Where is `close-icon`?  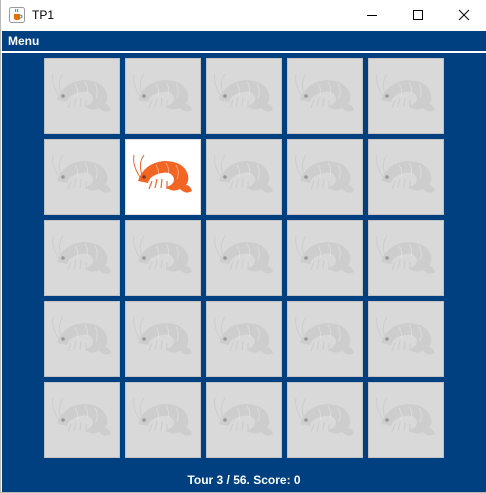 close-icon is located at coordinates (464, 15).